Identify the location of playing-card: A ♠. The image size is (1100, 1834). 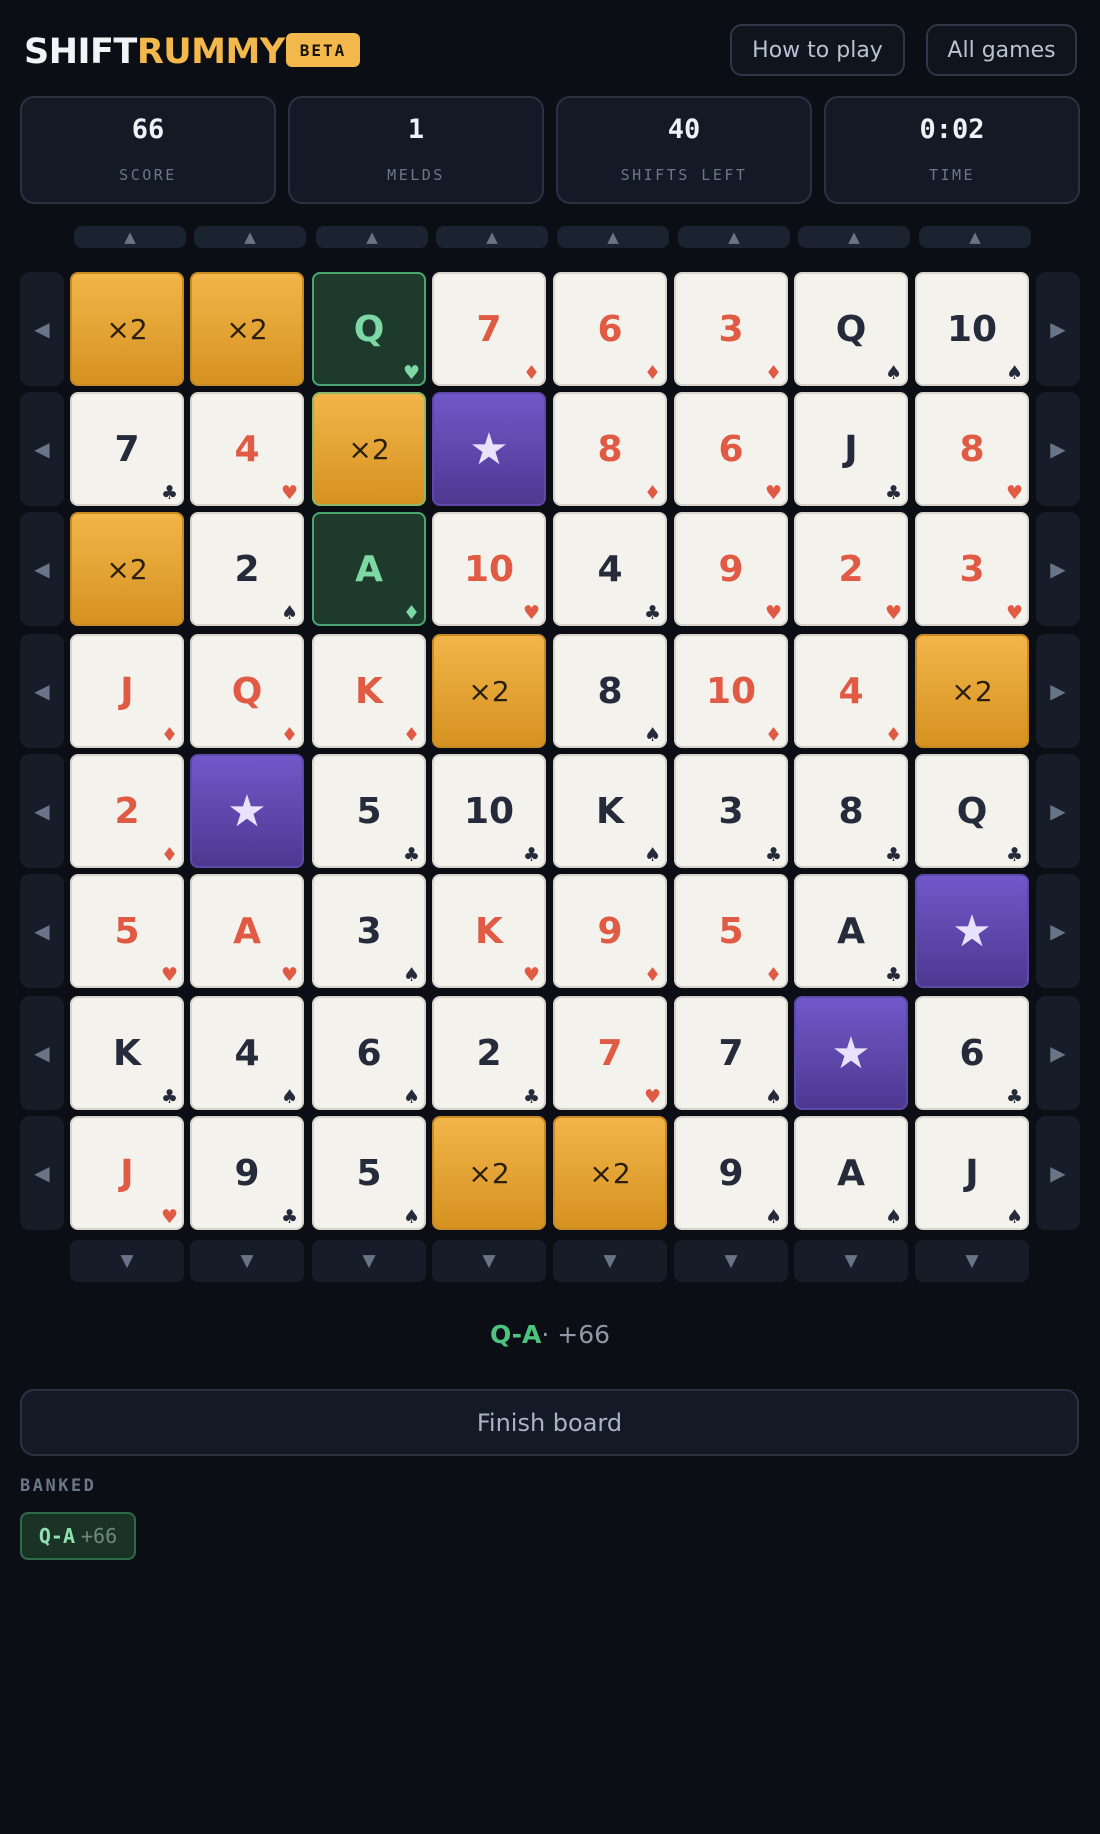
(851, 1173).